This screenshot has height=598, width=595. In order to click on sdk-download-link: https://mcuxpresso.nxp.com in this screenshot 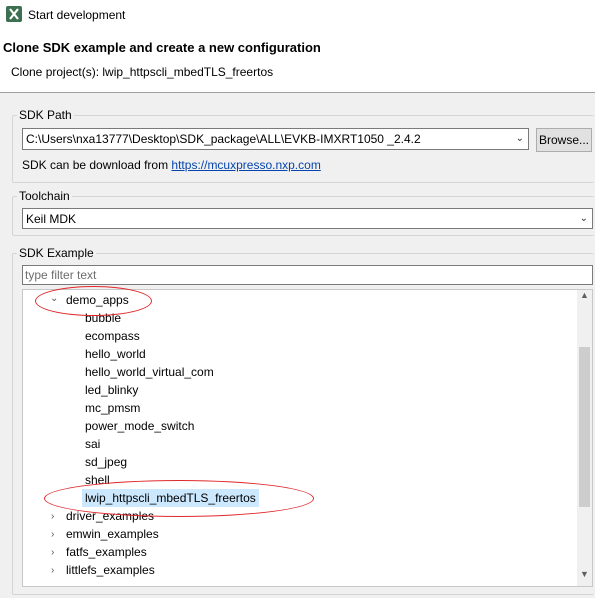, I will do `click(245, 165)`.